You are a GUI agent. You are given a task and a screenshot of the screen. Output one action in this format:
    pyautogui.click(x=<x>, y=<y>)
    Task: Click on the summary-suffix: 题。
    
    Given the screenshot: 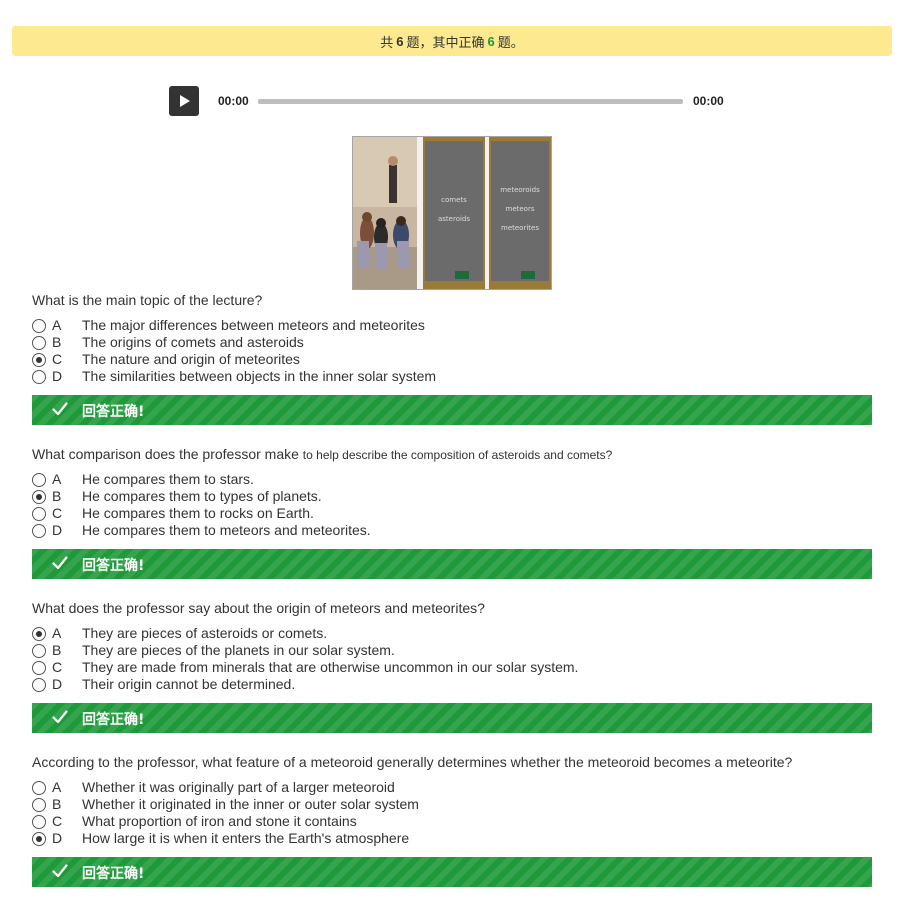 What is the action you would take?
    pyautogui.click(x=510, y=42)
    